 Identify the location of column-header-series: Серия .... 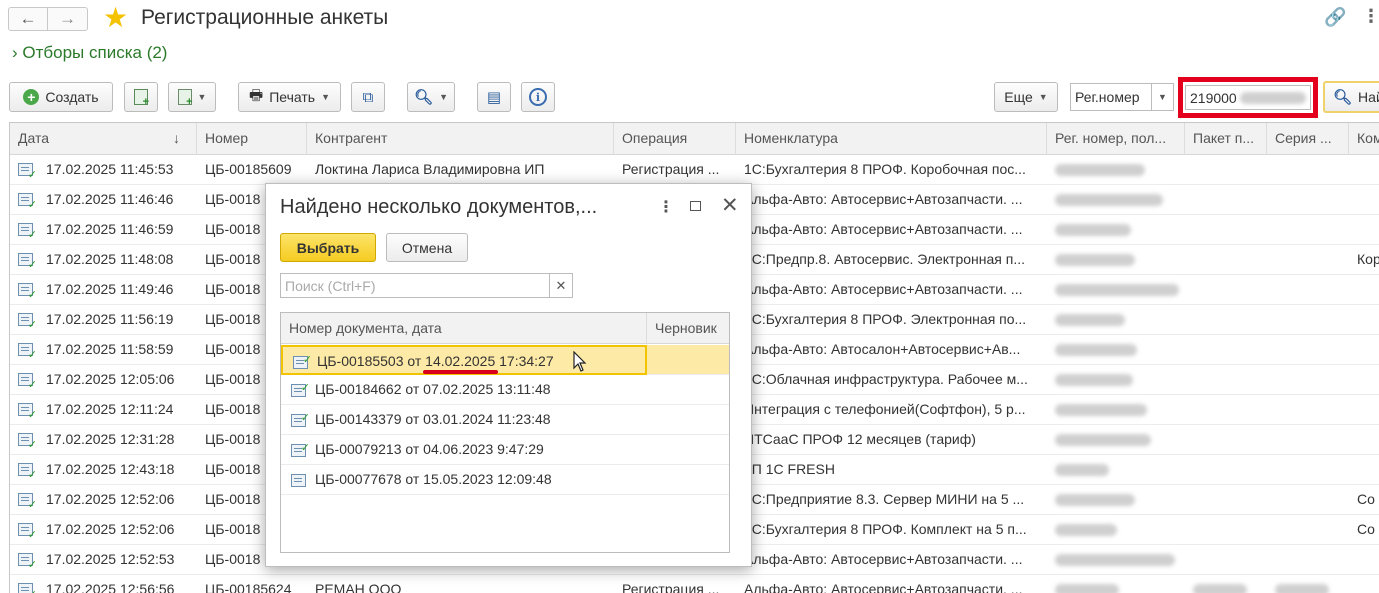
(1308, 139).